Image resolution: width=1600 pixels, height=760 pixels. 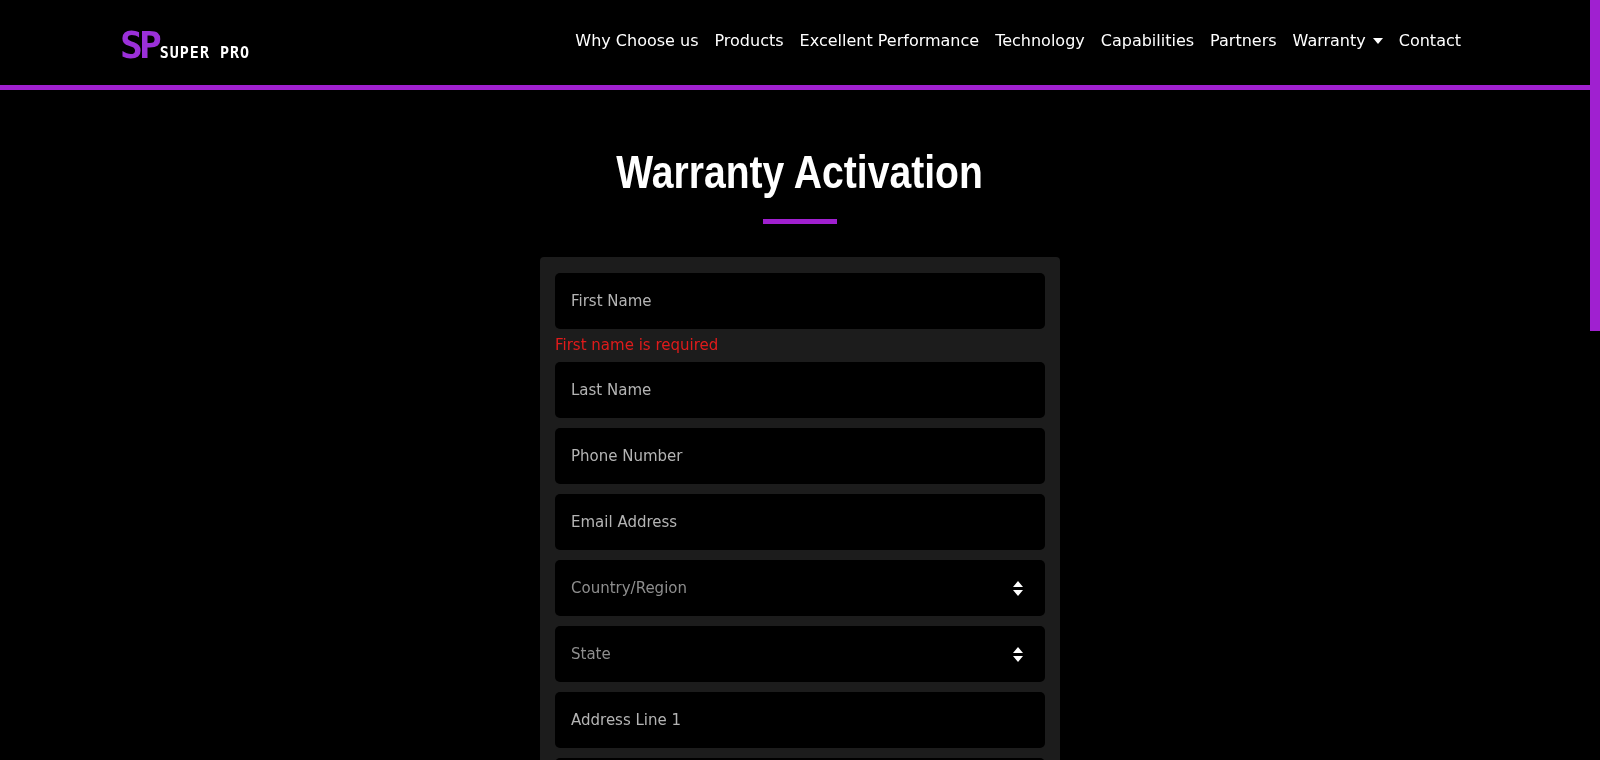 I want to click on nav-link: Partners, so click(x=1243, y=40).